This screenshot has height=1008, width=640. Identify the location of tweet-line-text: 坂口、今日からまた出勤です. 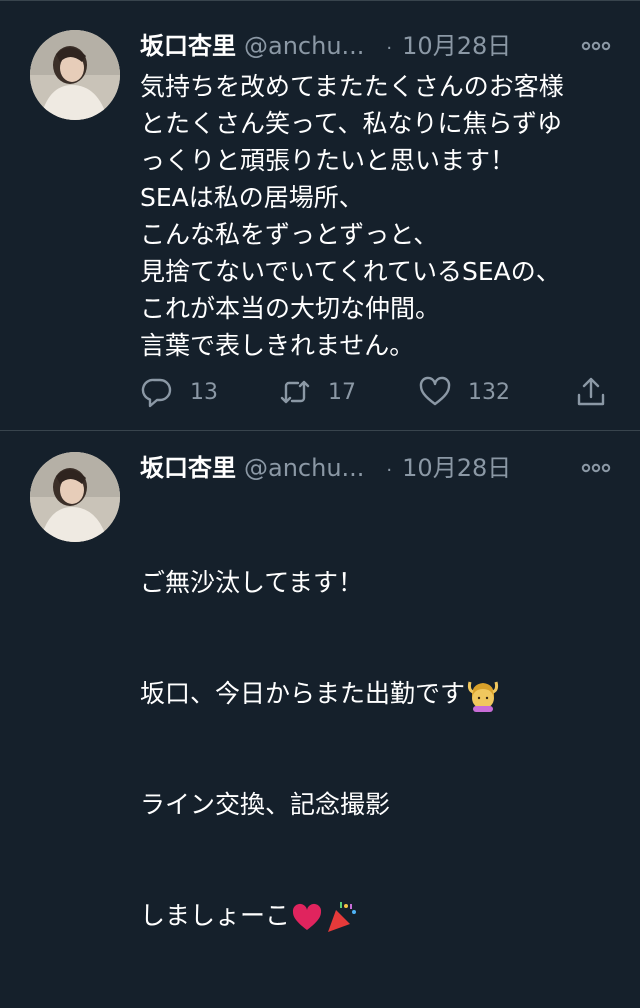
(303, 693).